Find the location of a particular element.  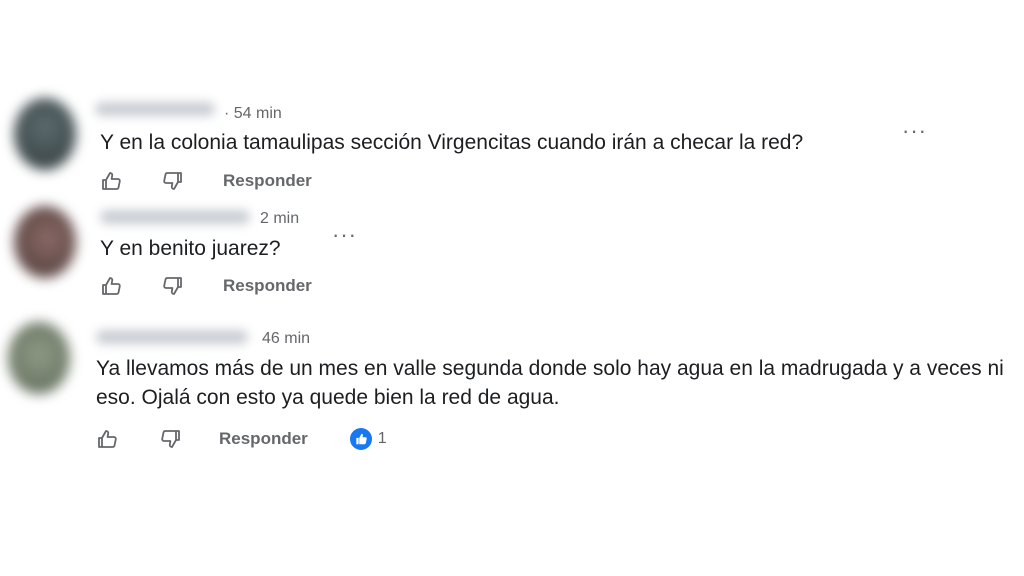

comment-timestamp: · 54 min is located at coordinates (253, 114).